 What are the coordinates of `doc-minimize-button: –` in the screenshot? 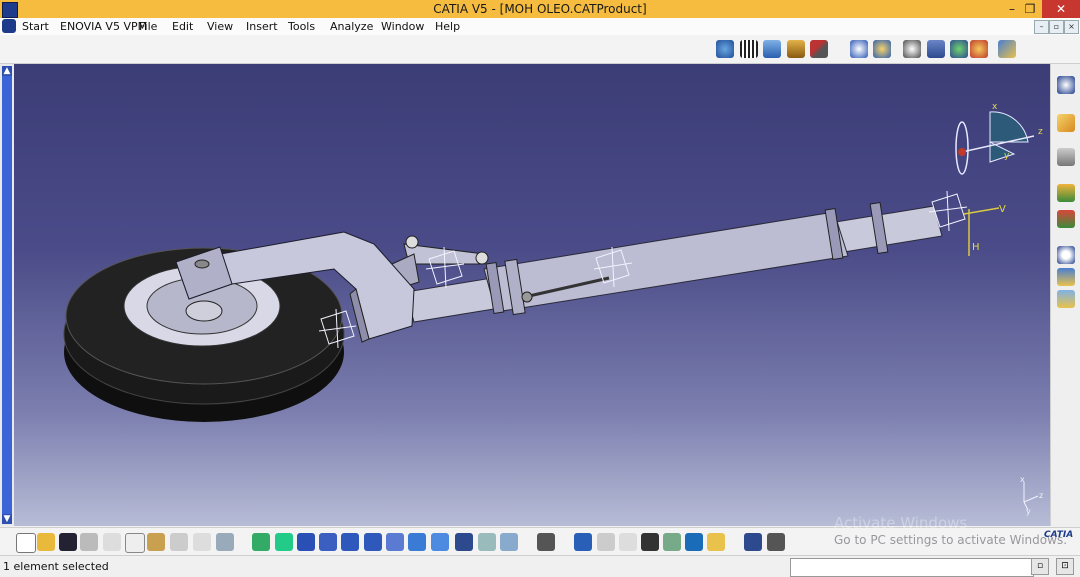 It's located at (1041, 27).